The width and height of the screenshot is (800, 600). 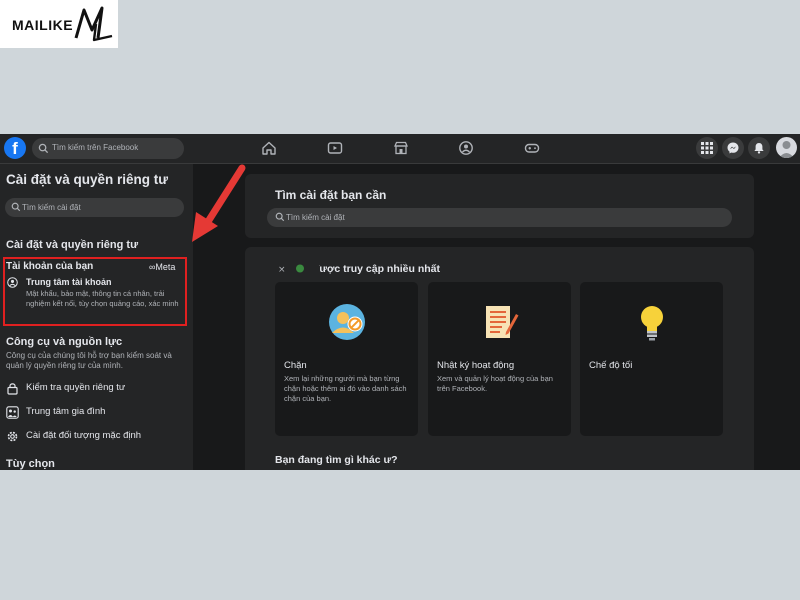 What do you see at coordinates (50, 266) in the screenshot?
I see `your-account-heading: Tài khoản của bạn` at bounding box center [50, 266].